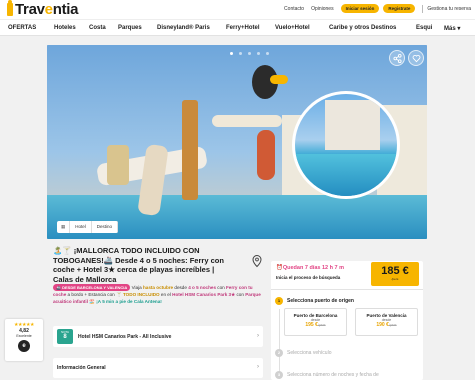  I want to click on slide-indicator, so click(249, 53).